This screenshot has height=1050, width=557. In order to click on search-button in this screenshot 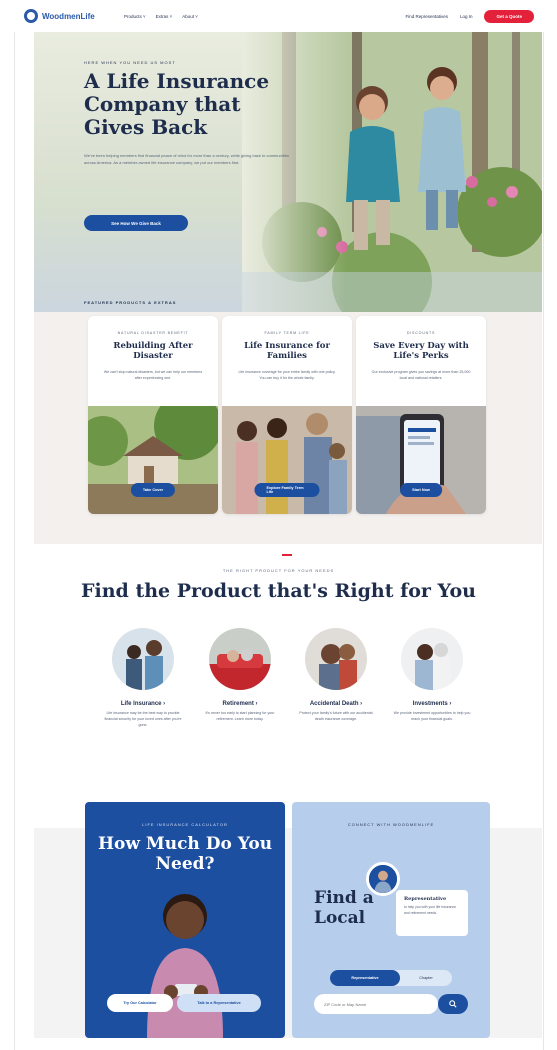, I will do `click(453, 1004)`.